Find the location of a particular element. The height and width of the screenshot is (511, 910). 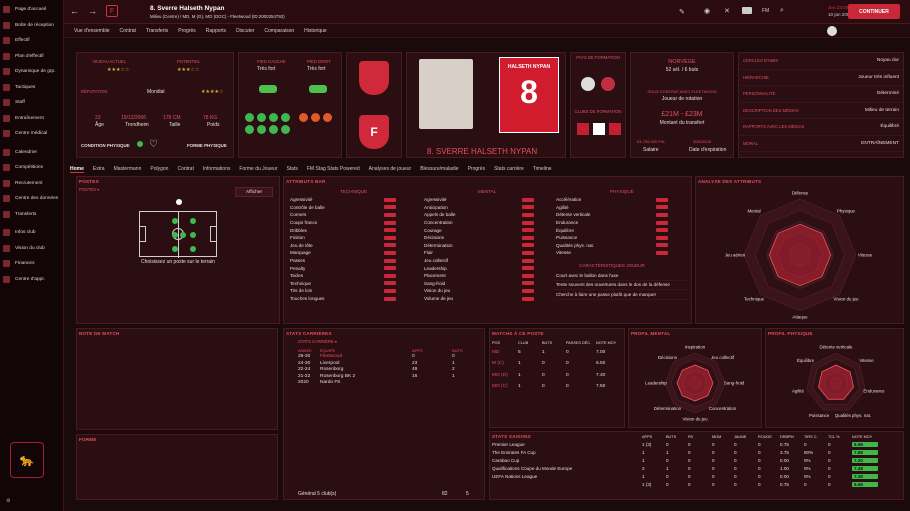

tab-4: Contrat is located at coordinates (185, 169).